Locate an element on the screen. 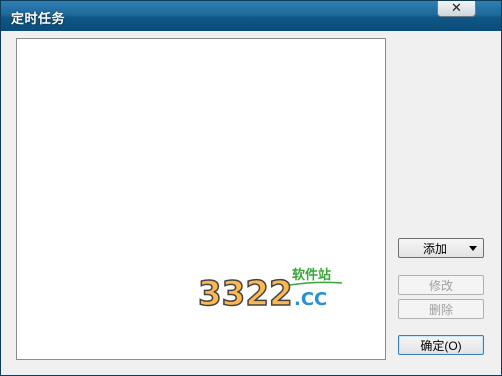  close-icon: ✕ is located at coordinates (456, 8).